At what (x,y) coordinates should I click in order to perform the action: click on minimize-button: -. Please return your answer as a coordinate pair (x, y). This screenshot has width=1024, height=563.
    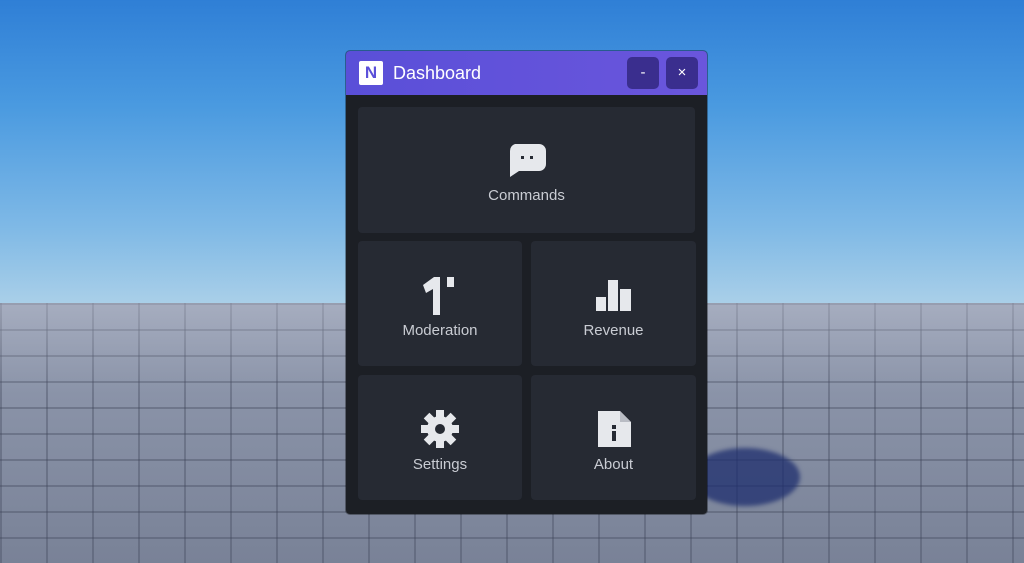
    Looking at the image, I should click on (643, 73).